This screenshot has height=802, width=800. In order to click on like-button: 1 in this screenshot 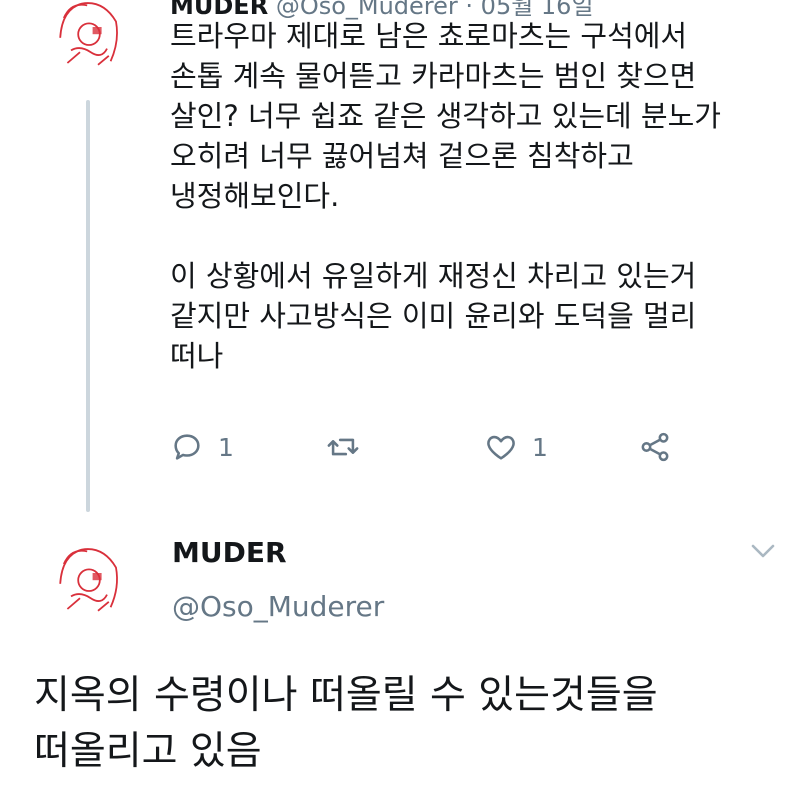, I will do `click(516, 447)`.